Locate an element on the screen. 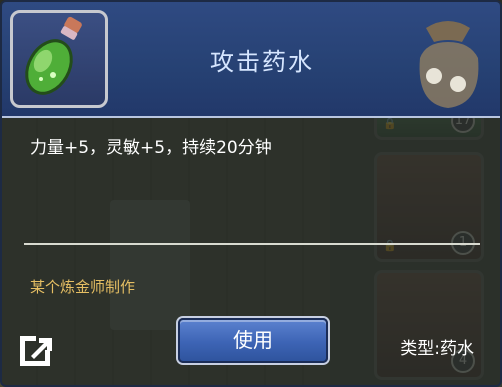 This screenshot has height=387, width=502. item-maker: 某个炼金师制作 is located at coordinates (83, 287).